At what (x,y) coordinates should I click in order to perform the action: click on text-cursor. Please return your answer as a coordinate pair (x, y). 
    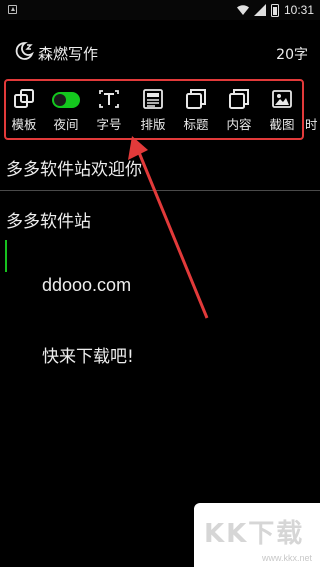
    Looking at the image, I should click on (6, 256).